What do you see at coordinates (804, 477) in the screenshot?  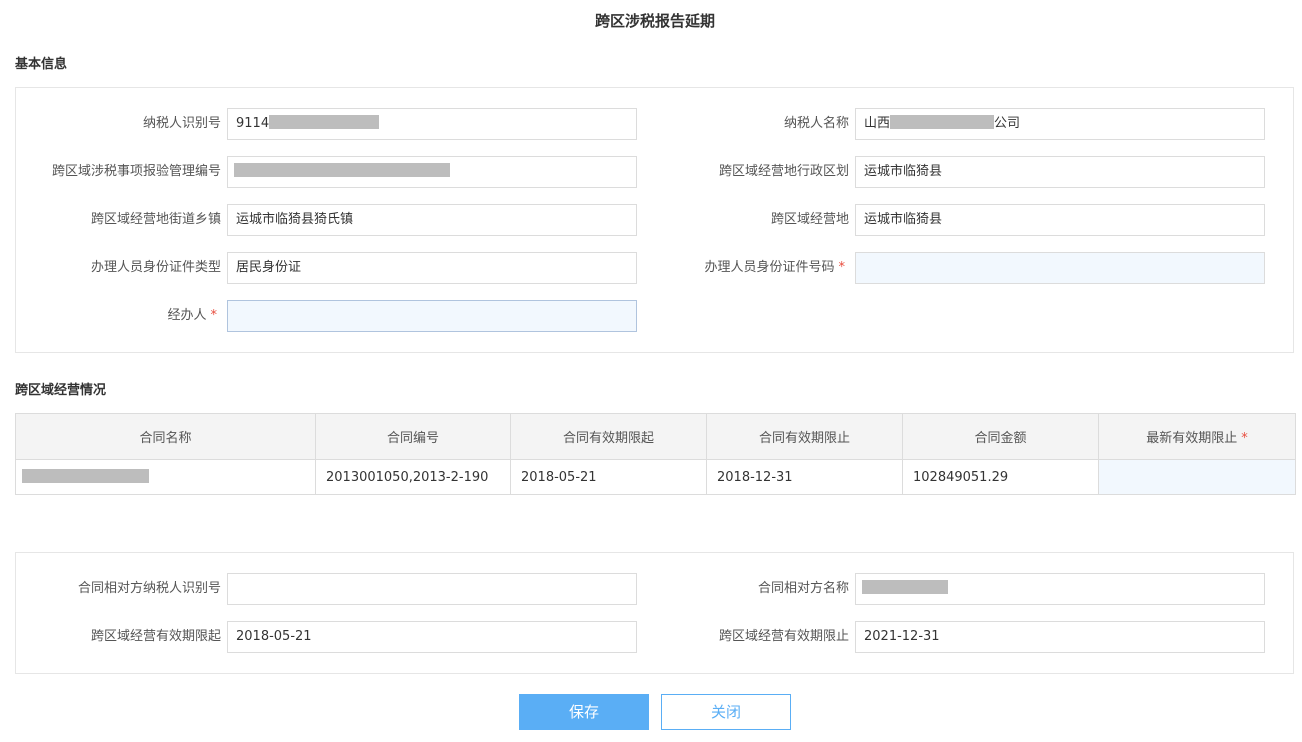 I see `contract-end-cell: 2018-12-31` at bounding box center [804, 477].